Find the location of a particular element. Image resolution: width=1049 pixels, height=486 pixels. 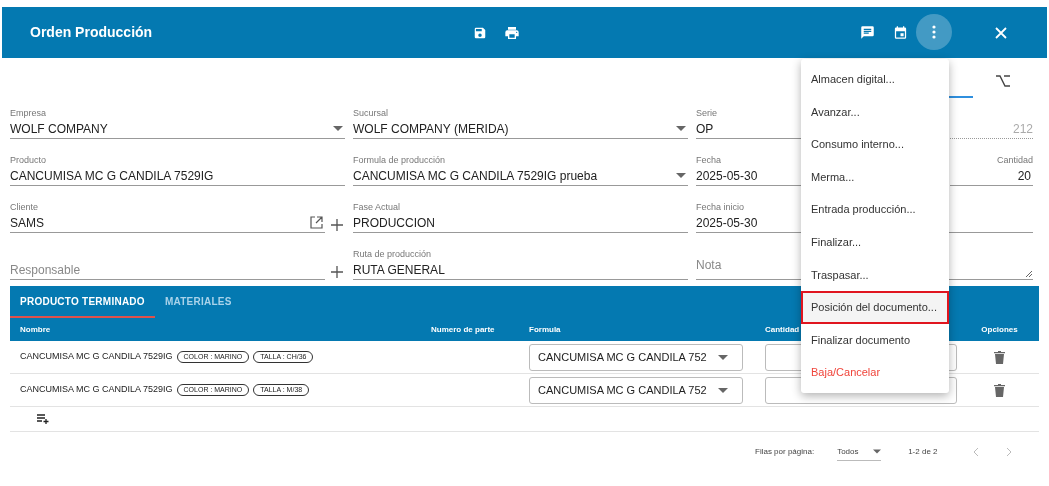

select-field: WOLF COMPANY is located at coordinates (177, 129).